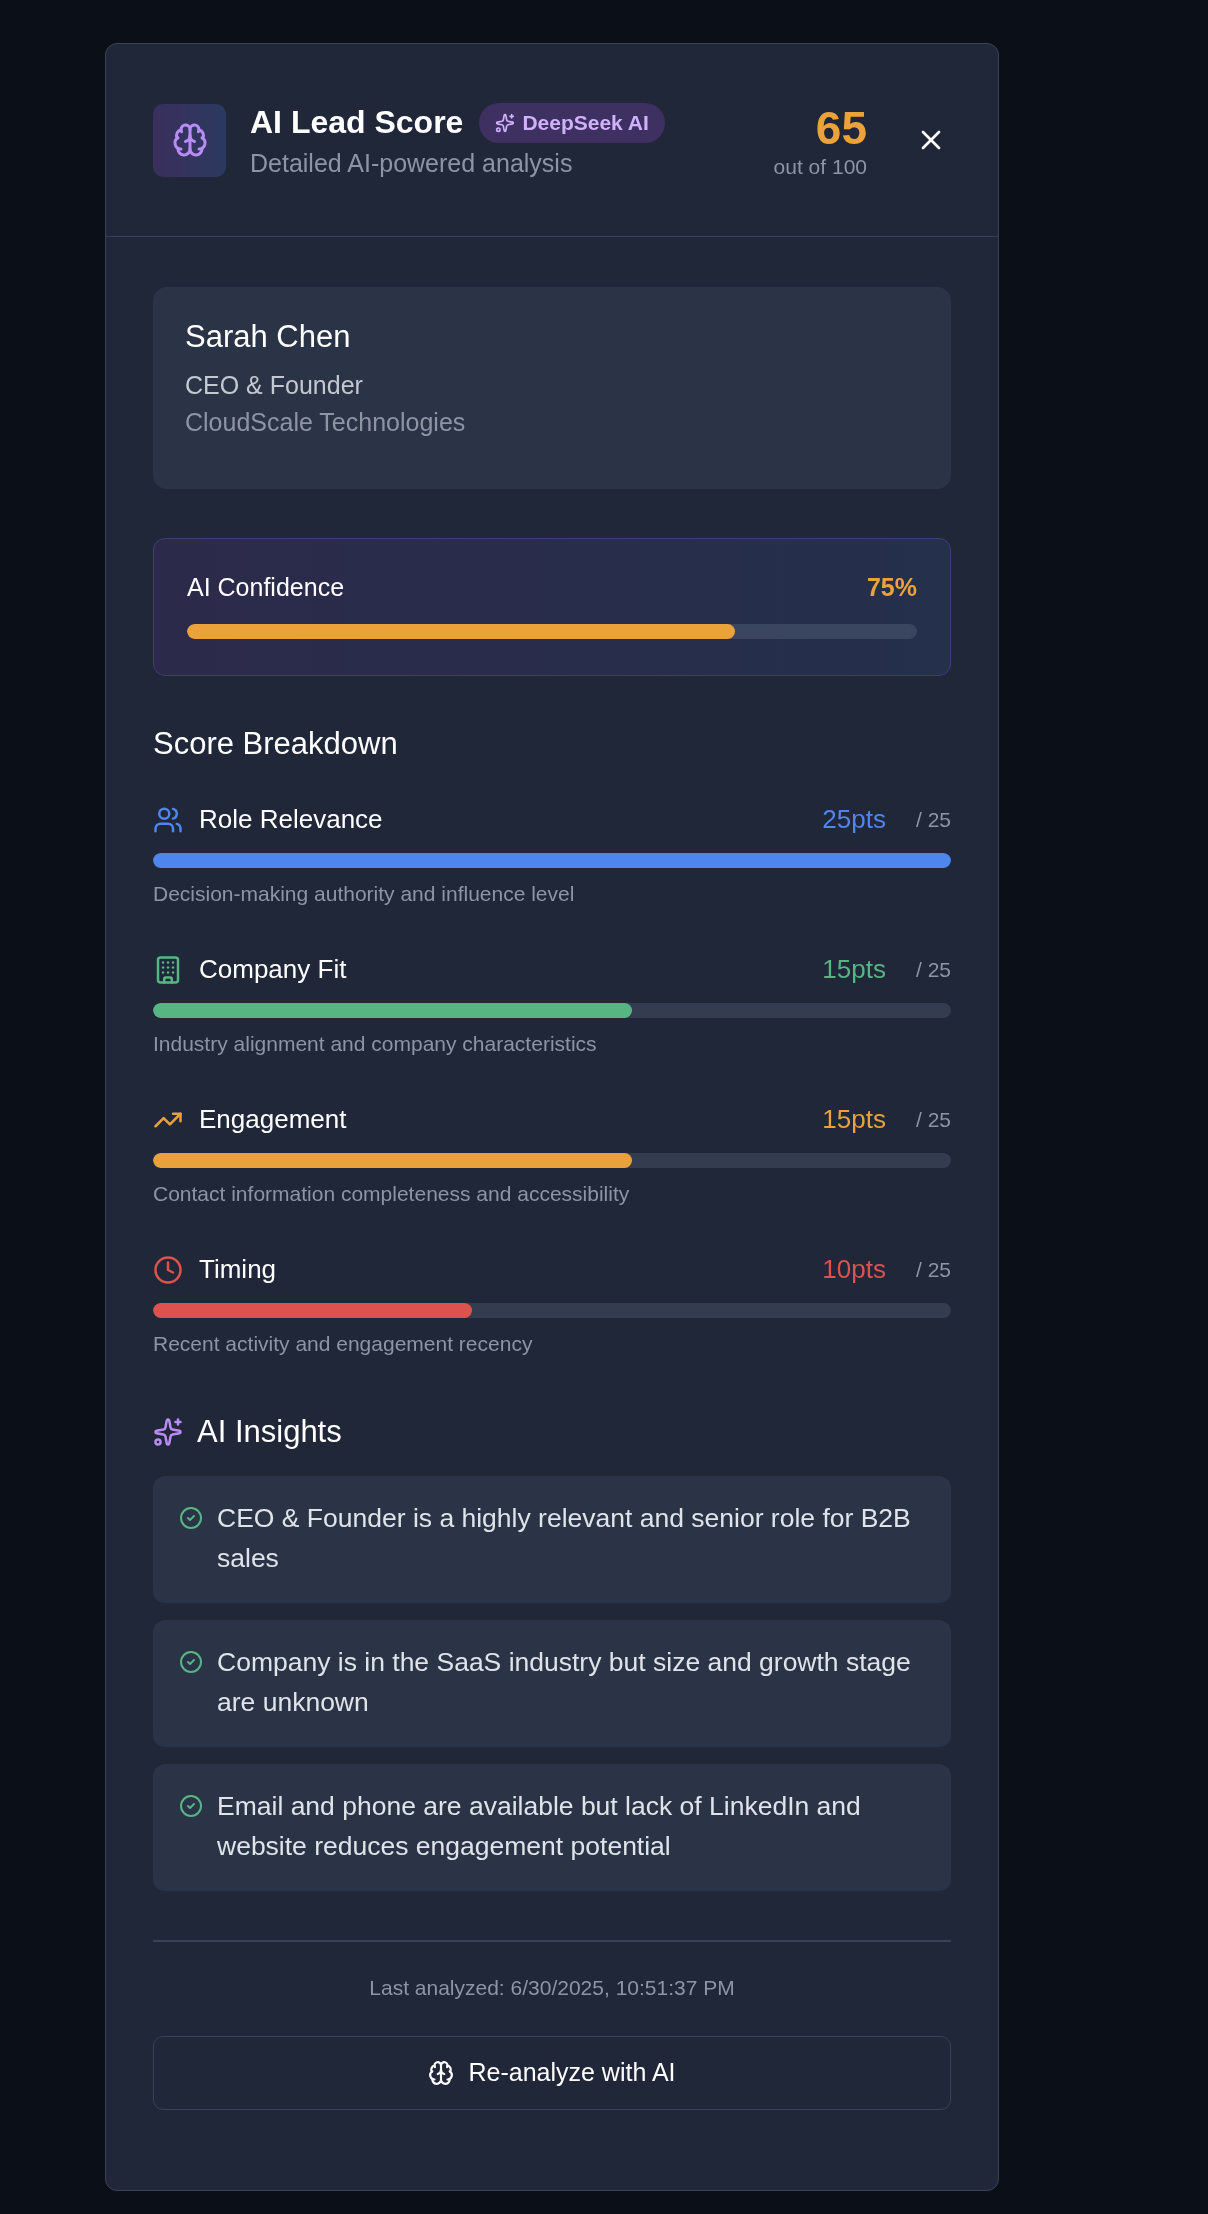 The image size is (1208, 2214). Describe the element at coordinates (552, 1987) in the screenshot. I see `last-analyzed: Last analyzed: 6/30/2025, 10:51:37 PM` at that location.